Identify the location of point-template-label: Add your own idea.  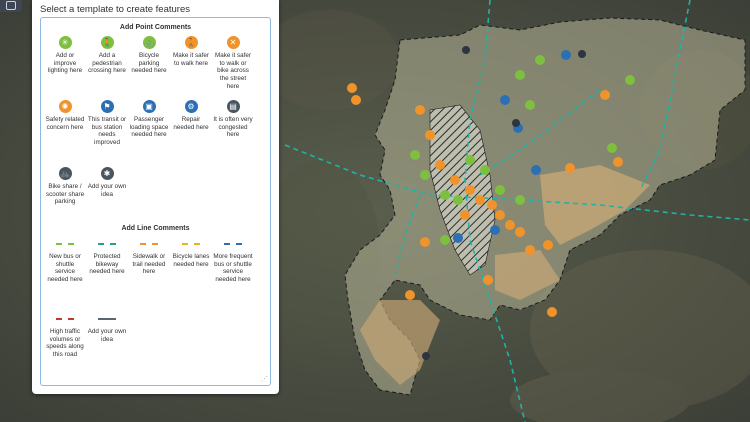
(107, 190).